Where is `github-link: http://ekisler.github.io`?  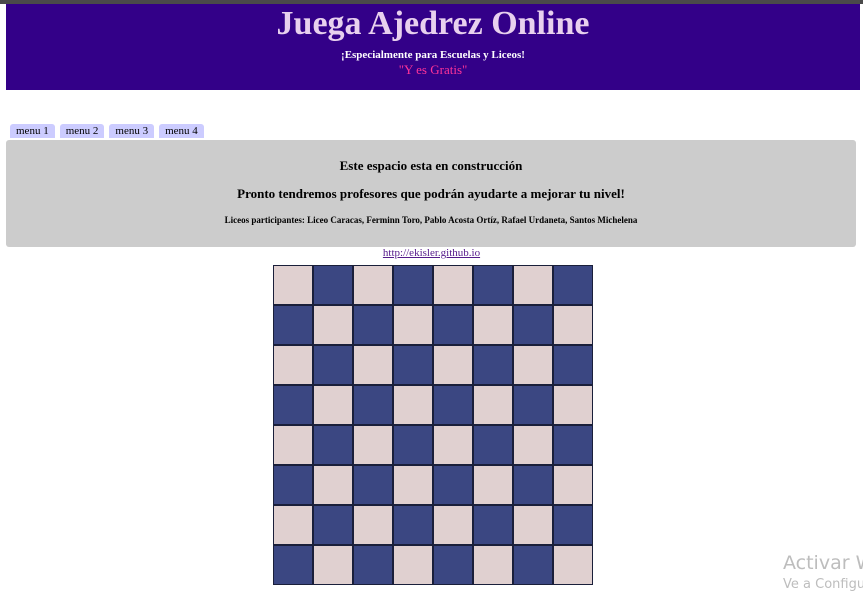
github-link: http://ekisler.github.io is located at coordinates (431, 253).